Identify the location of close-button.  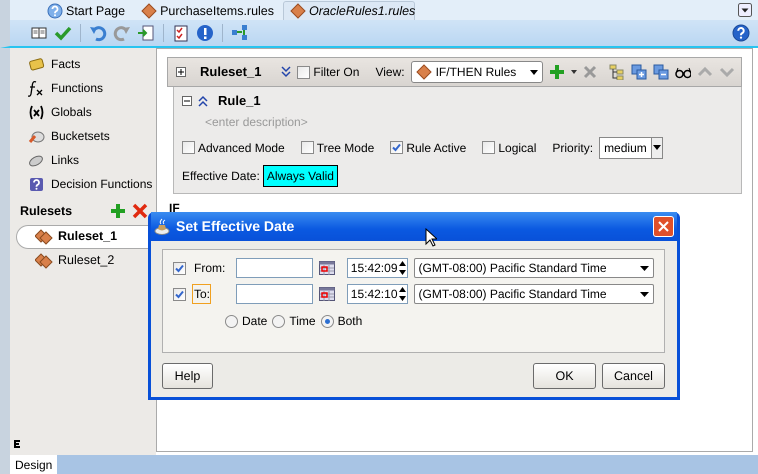
(663, 226).